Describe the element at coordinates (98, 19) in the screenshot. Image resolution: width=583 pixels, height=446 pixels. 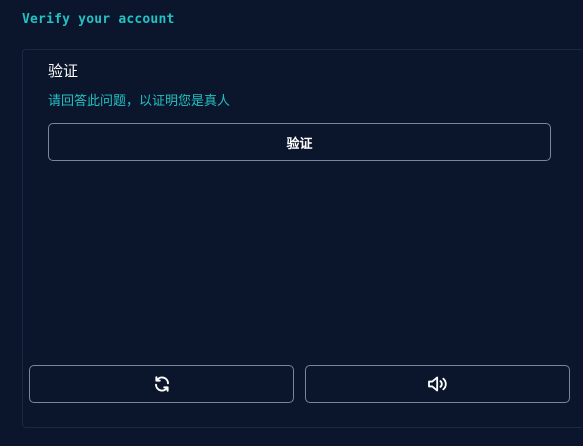
I see `page-title: Verify your account` at that location.